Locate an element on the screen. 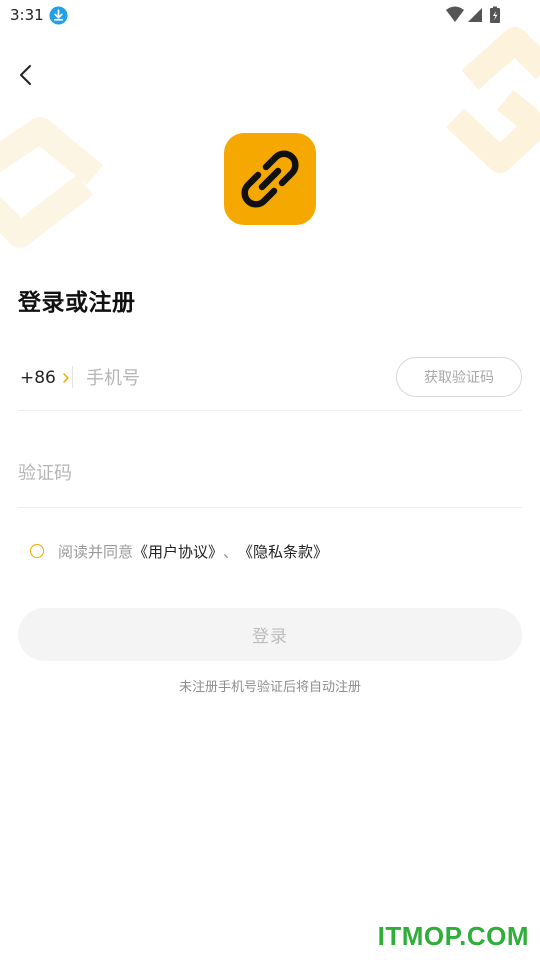 This screenshot has width=540, height=960. verification-code-input is located at coordinates (258, 473).